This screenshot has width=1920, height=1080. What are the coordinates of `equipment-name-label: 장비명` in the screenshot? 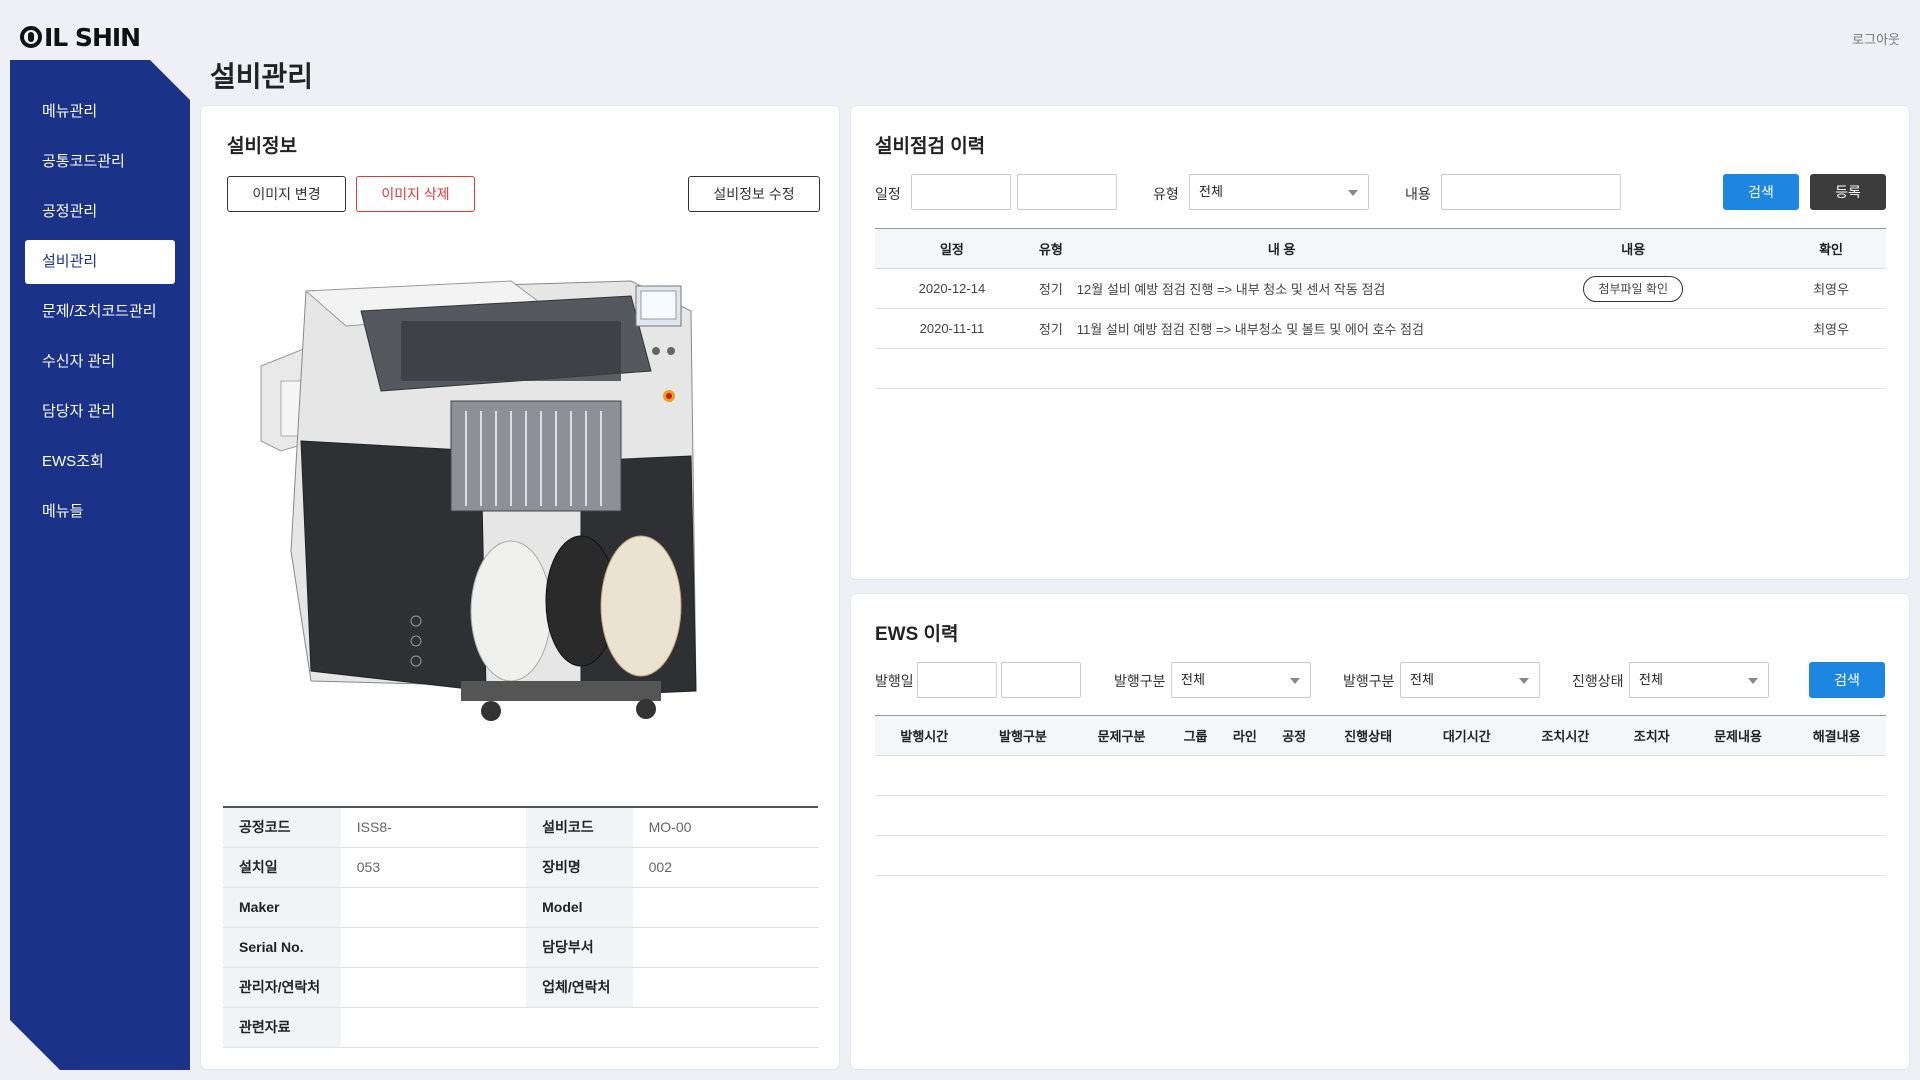 It's located at (579, 867).